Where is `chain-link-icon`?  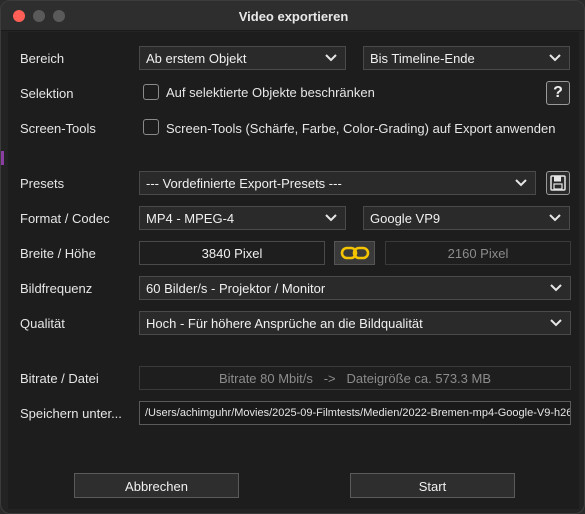 chain-link-icon is located at coordinates (354, 253).